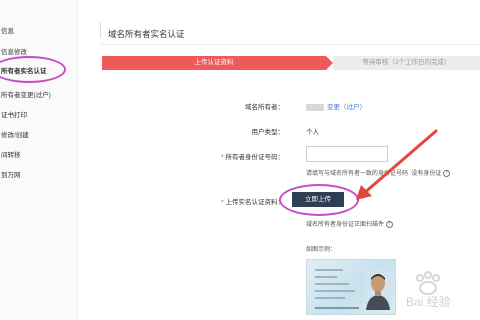 This screenshot has width=480, height=320. I want to click on baidu-jingyan-watermark: Bai 经验, so click(428, 290).